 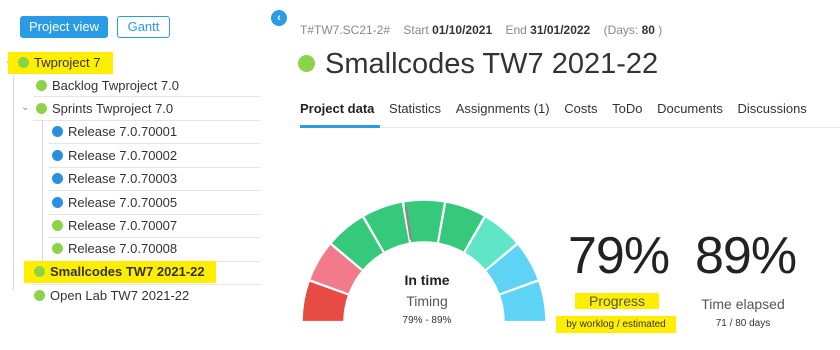 I want to click on start-label: Start, so click(x=416, y=30).